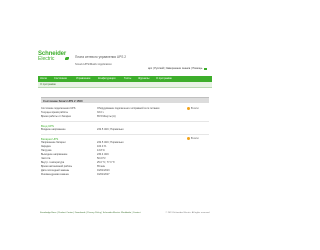 This screenshot has height=250, width=320. I want to click on row-label: Нагрузка, so click(46, 150).